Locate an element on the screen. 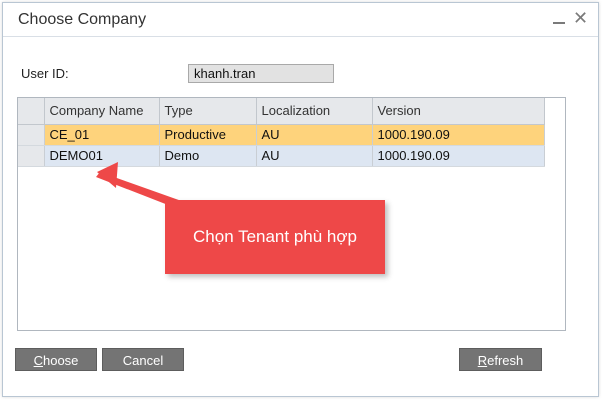 Image resolution: width=602 pixels, height=400 pixels. grid-header-row: Company Name Type Localization Version is located at coordinates (281, 111).